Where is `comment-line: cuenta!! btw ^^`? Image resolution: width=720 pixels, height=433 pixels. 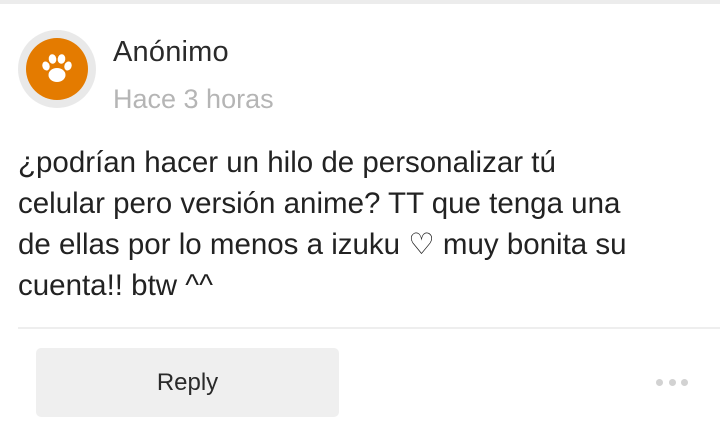 comment-line: cuenta!! btw ^^ is located at coordinates (115, 285).